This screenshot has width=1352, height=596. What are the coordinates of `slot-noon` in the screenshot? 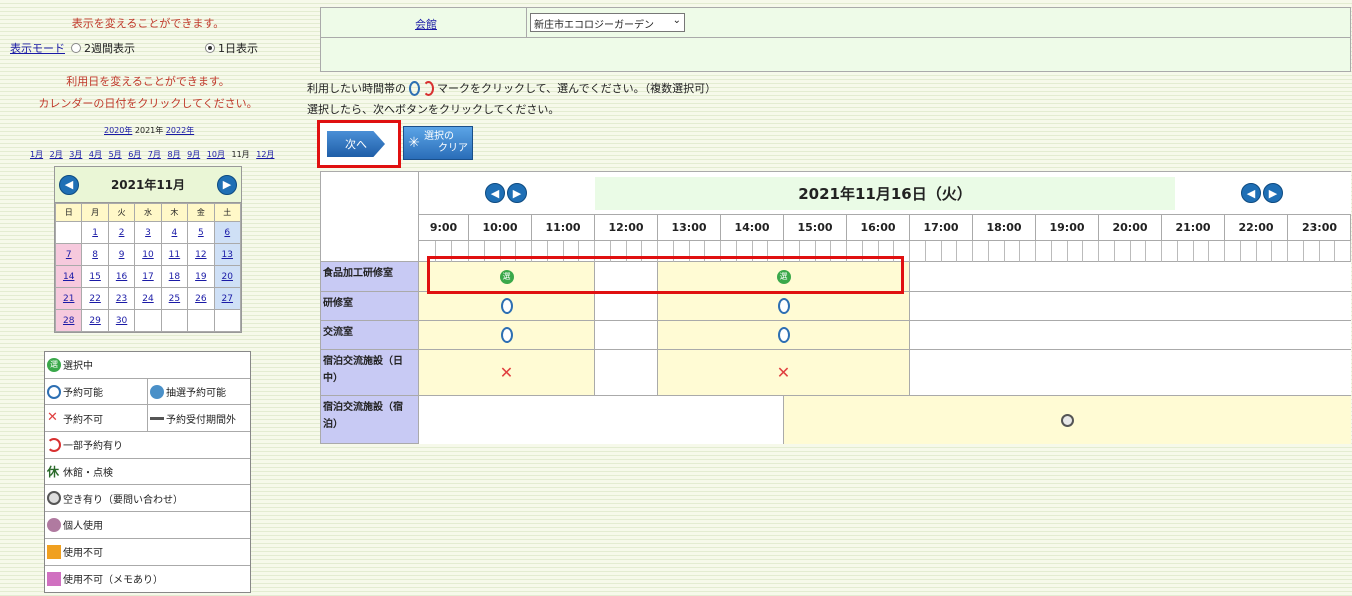 It's located at (626, 373).